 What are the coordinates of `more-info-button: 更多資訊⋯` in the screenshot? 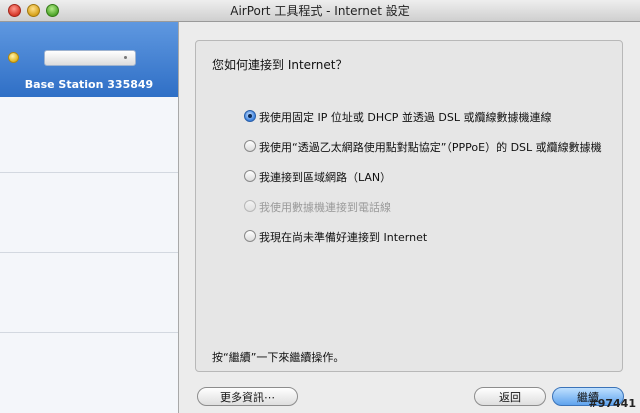 It's located at (247, 396).